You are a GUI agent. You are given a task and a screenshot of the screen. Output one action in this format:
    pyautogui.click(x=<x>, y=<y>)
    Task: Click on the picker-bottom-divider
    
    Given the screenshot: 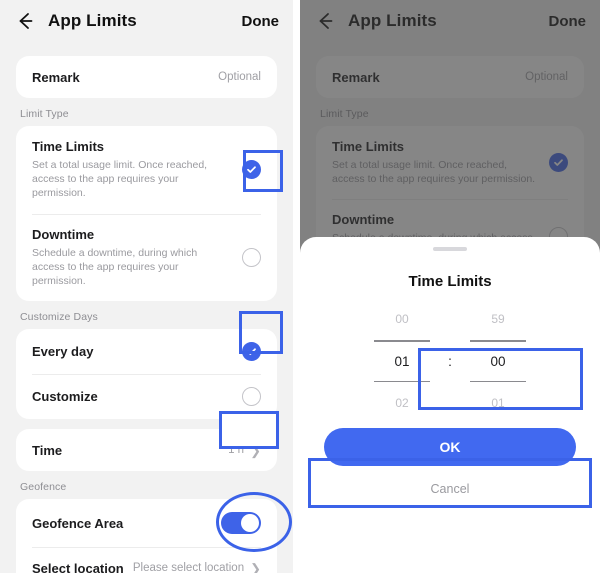 What is the action you would take?
    pyautogui.click(x=450, y=381)
    